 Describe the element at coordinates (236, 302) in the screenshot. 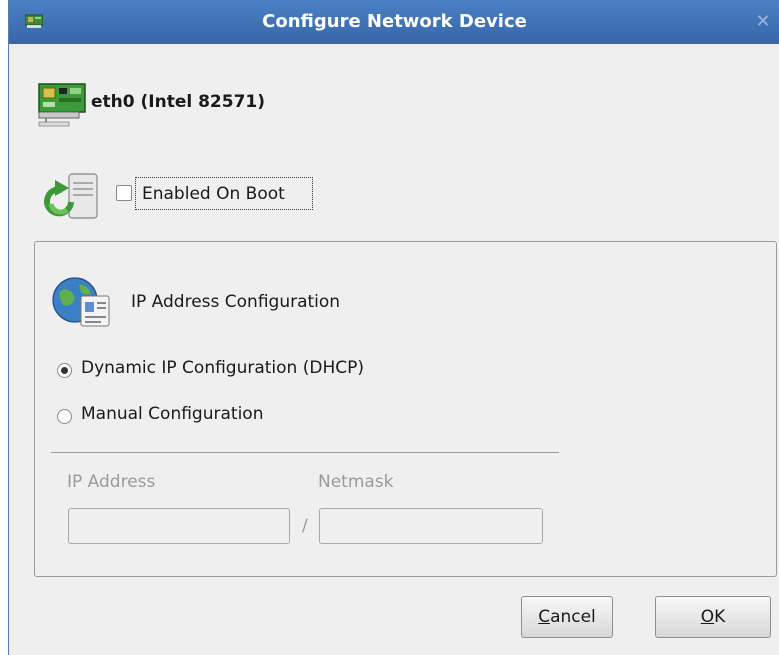

I see `ip-config-title: IP Address Configuration` at that location.